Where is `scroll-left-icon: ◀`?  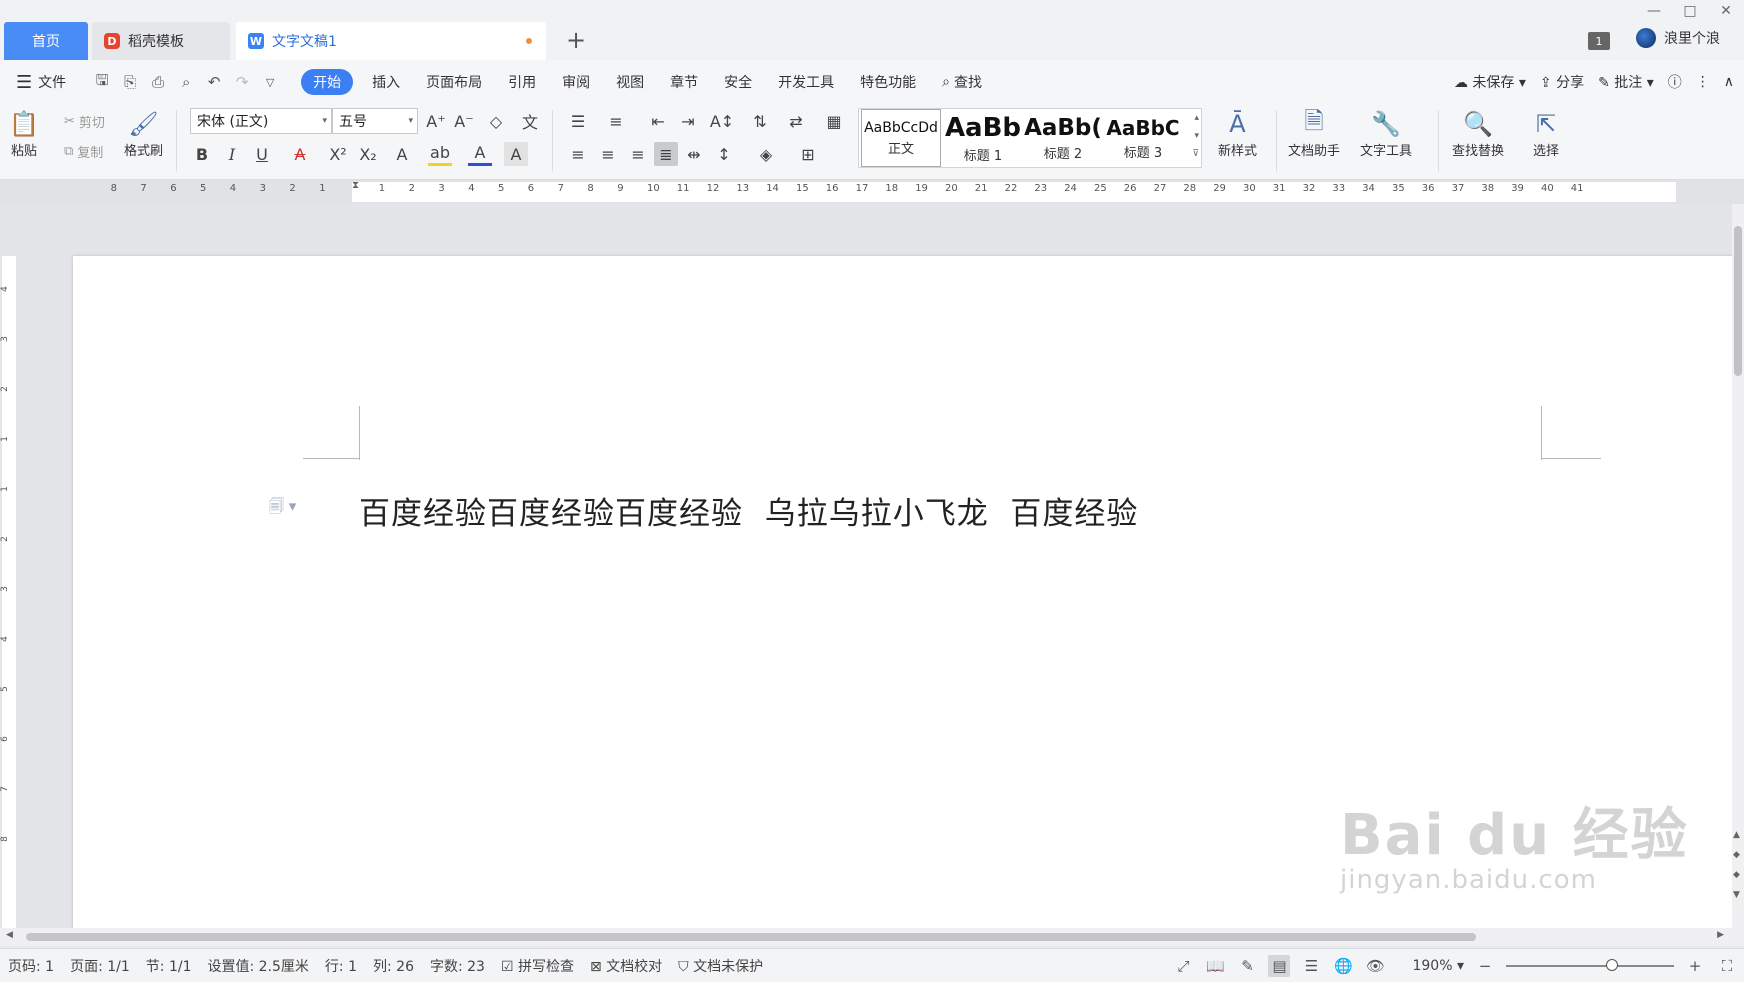
scroll-left-icon: ◀ is located at coordinates (9, 935).